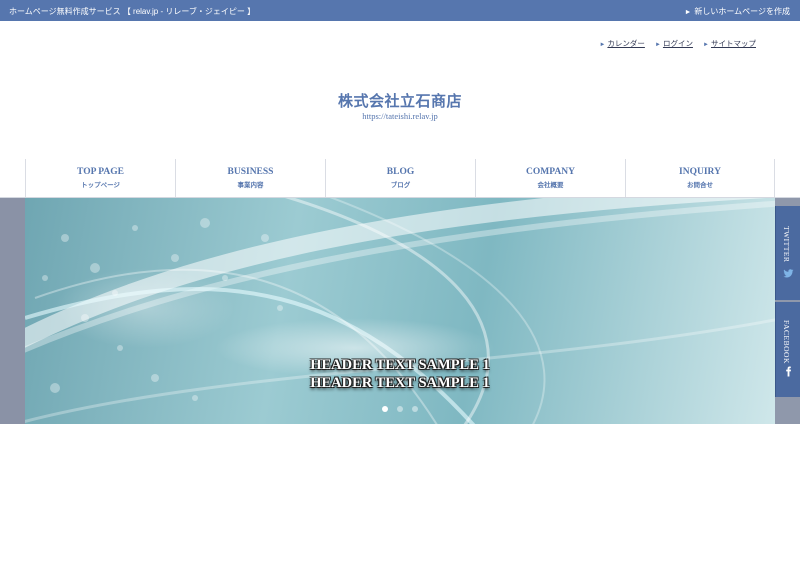  I want to click on site-url: https://tateishi.relav.jp, so click(400, 116).